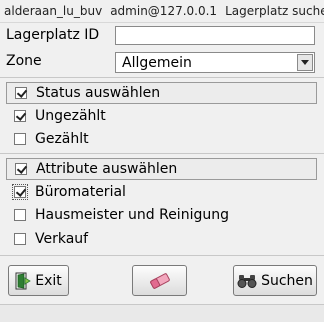 Image resolution: width=324 pixels, height=322 pixels. I want to click on title-user: admin@127.0.0.1, so click(164, 11).